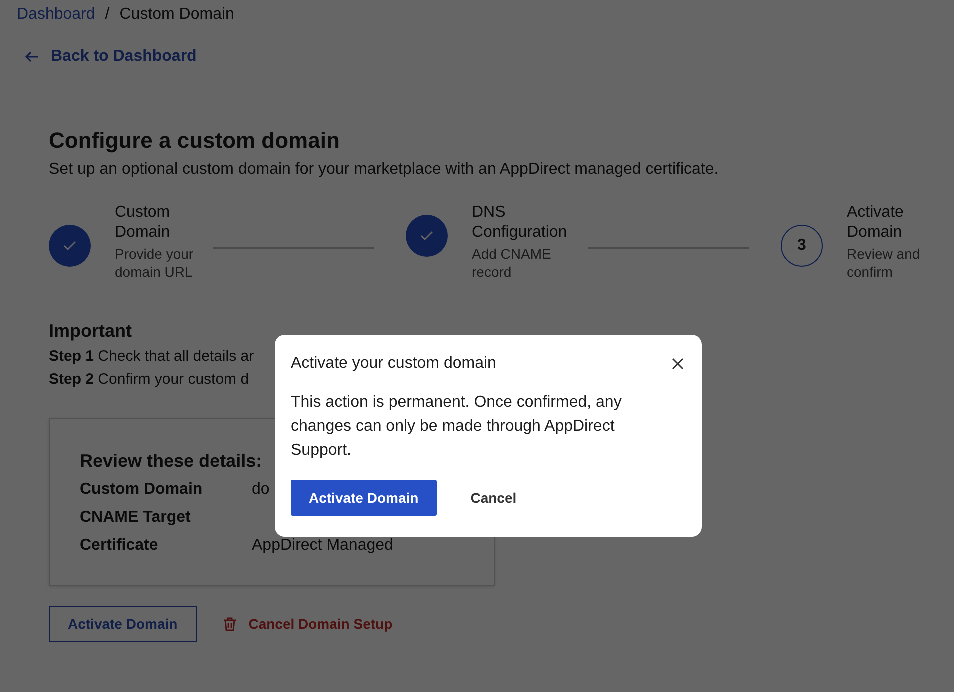 This screenshot has width=954, height=692. What do you see at coordinates (143, 223) in the screenshot?
I see `step-title: Custom Domain` at bounding box center [143, 223].